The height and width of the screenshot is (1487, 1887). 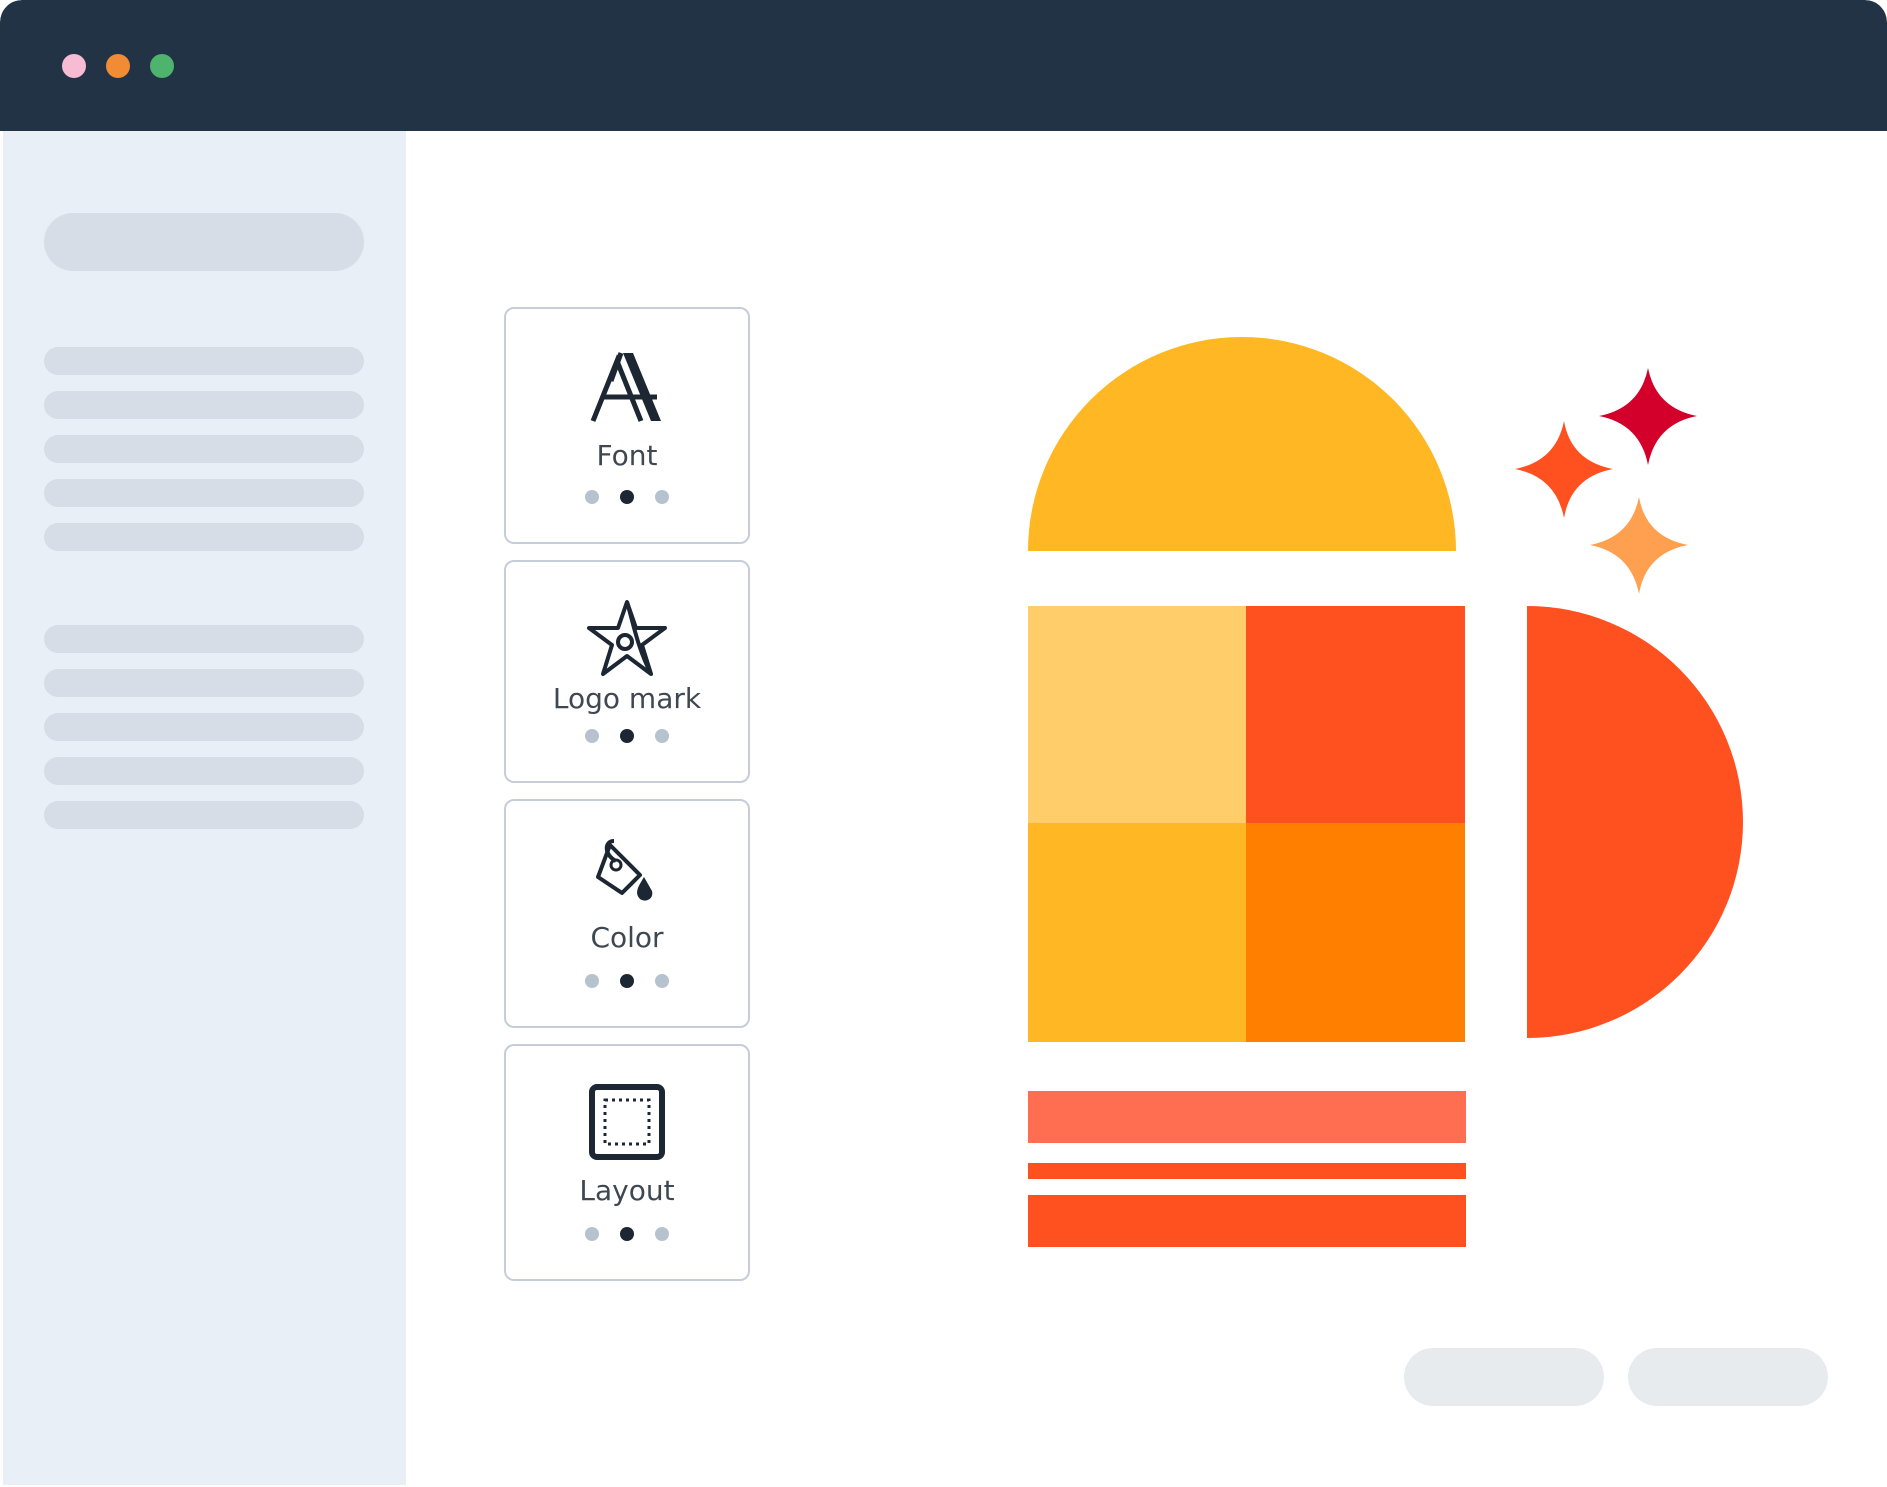 I want to click on stripe-salmon, so click(x=1247, y=1117).